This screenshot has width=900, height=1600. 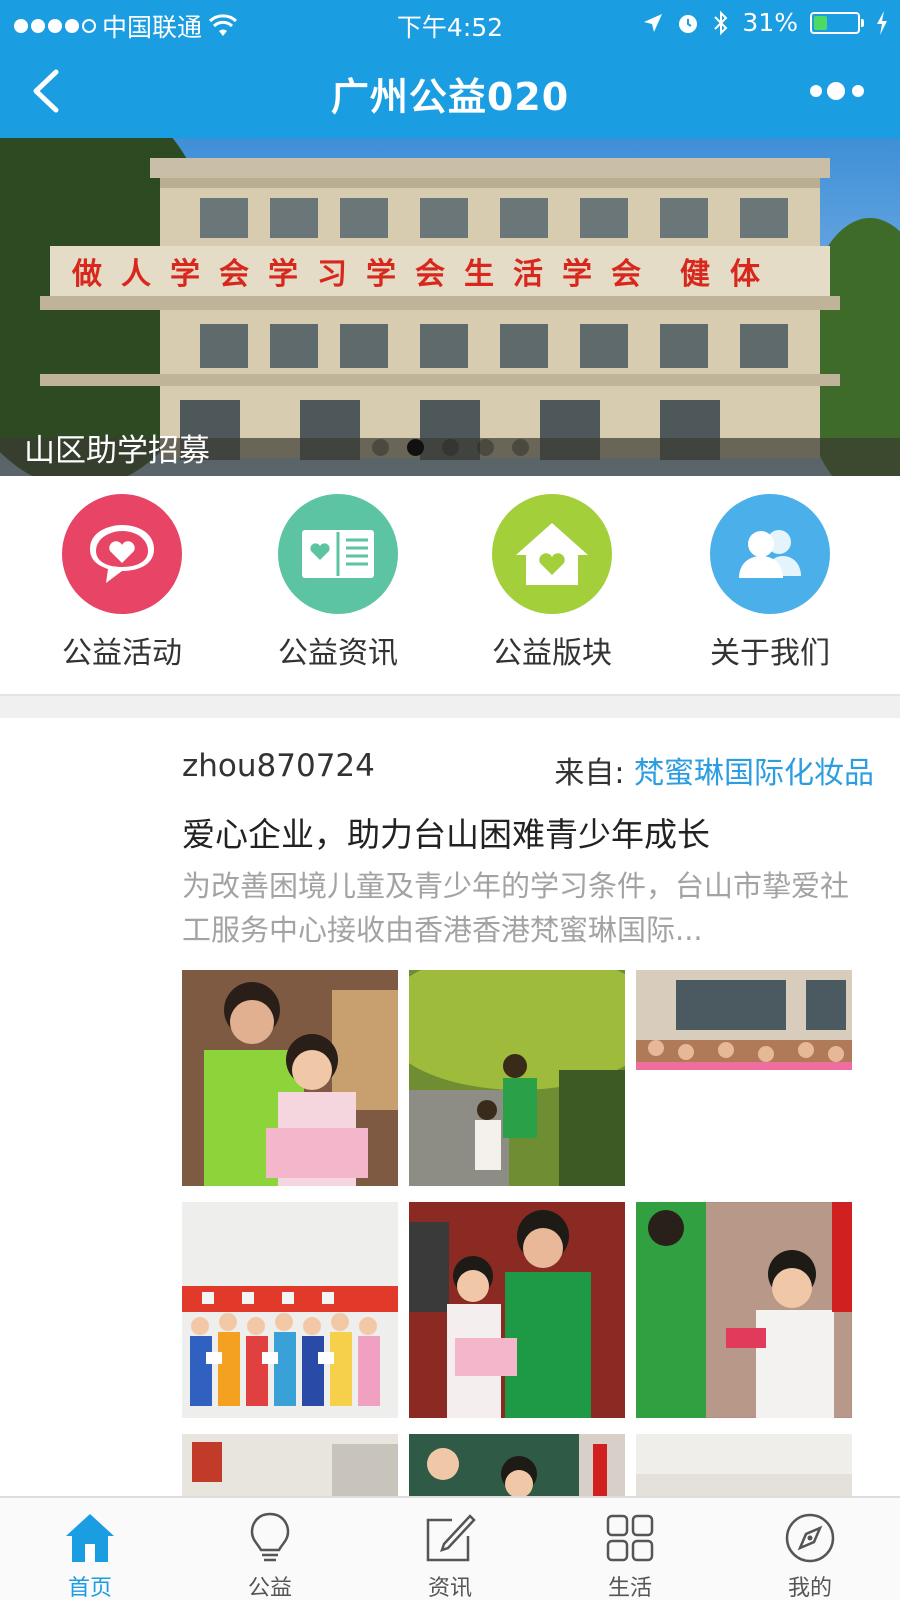 What do you see at coordinates (479, 274) in the screenshot?
I see `svg-text: 生` at bounding box center [479, 274].